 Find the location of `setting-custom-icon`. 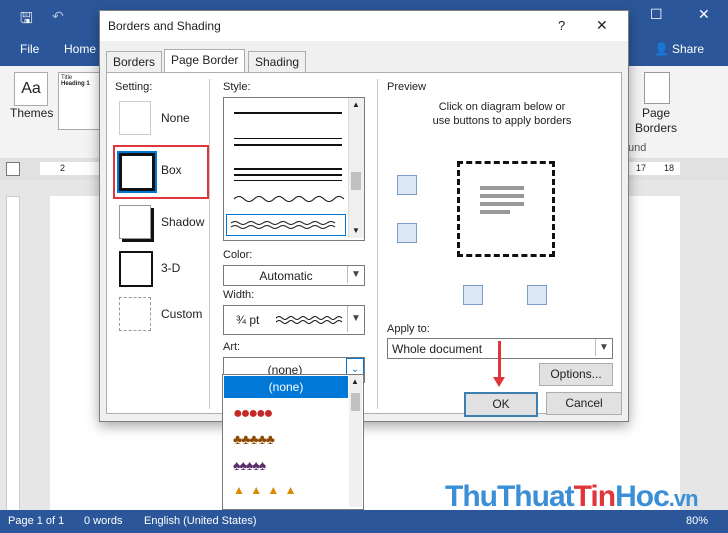

setting-custom-icon is located at coordinates (135, 314).